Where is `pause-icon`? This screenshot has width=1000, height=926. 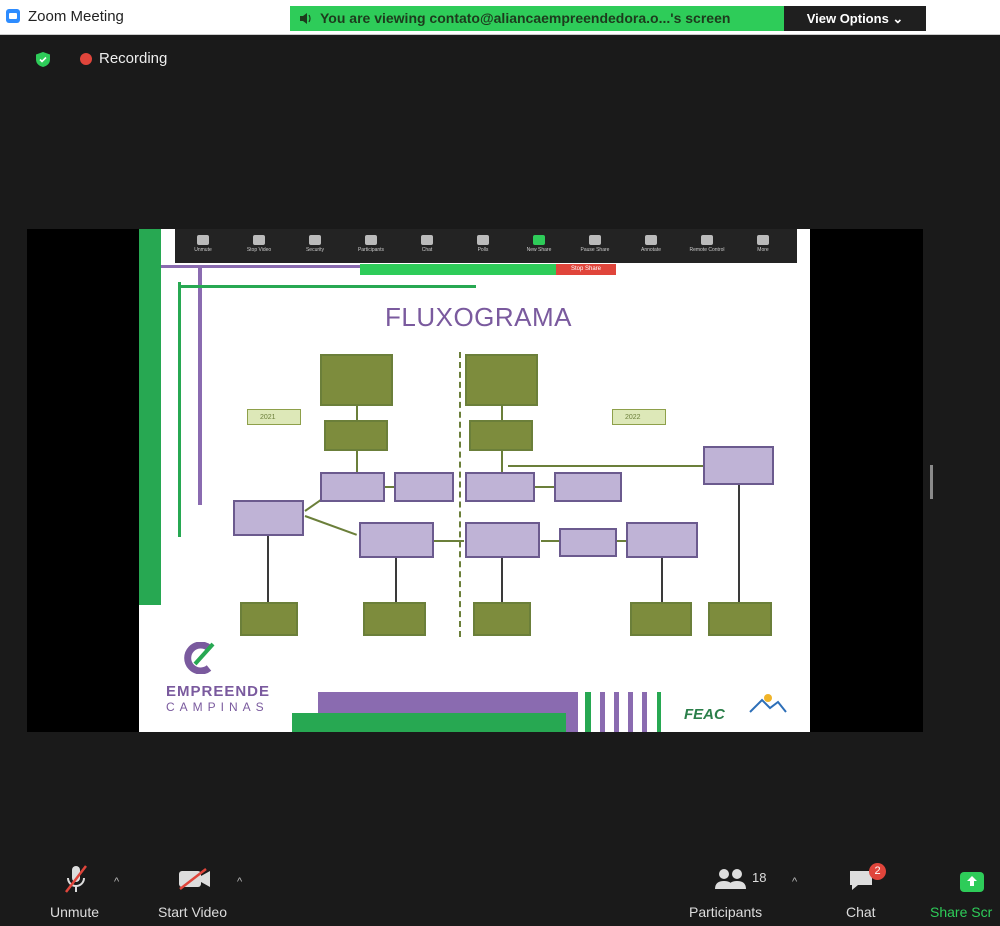
pause-icon is located at coordinates (595, 240).